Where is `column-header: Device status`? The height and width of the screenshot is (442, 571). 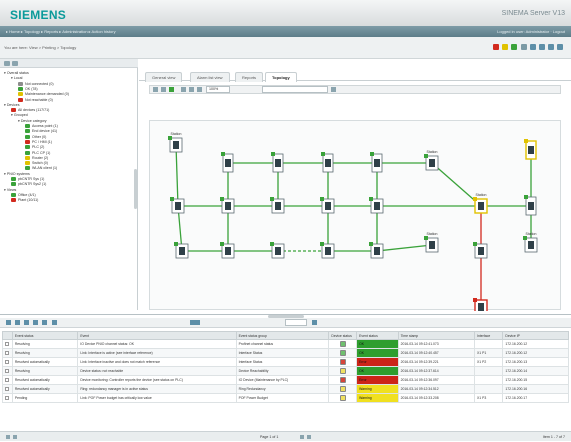
column-header: Device status is located at coordinates (343, 335).